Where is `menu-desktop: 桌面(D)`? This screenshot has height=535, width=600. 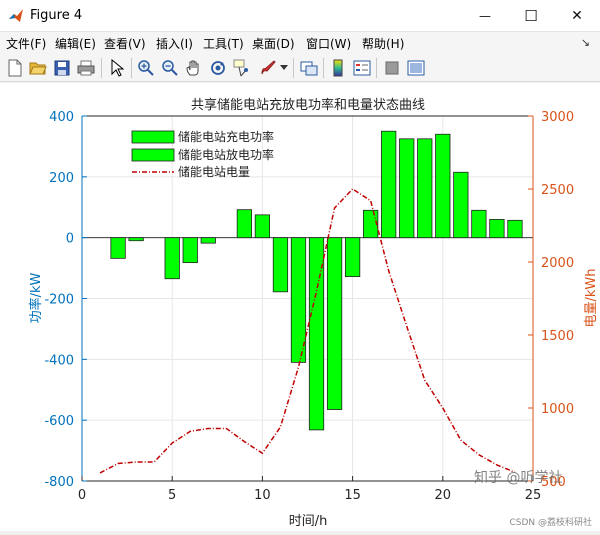
menu-desktop: 桌面(D) is located at coordinates (273, 43).